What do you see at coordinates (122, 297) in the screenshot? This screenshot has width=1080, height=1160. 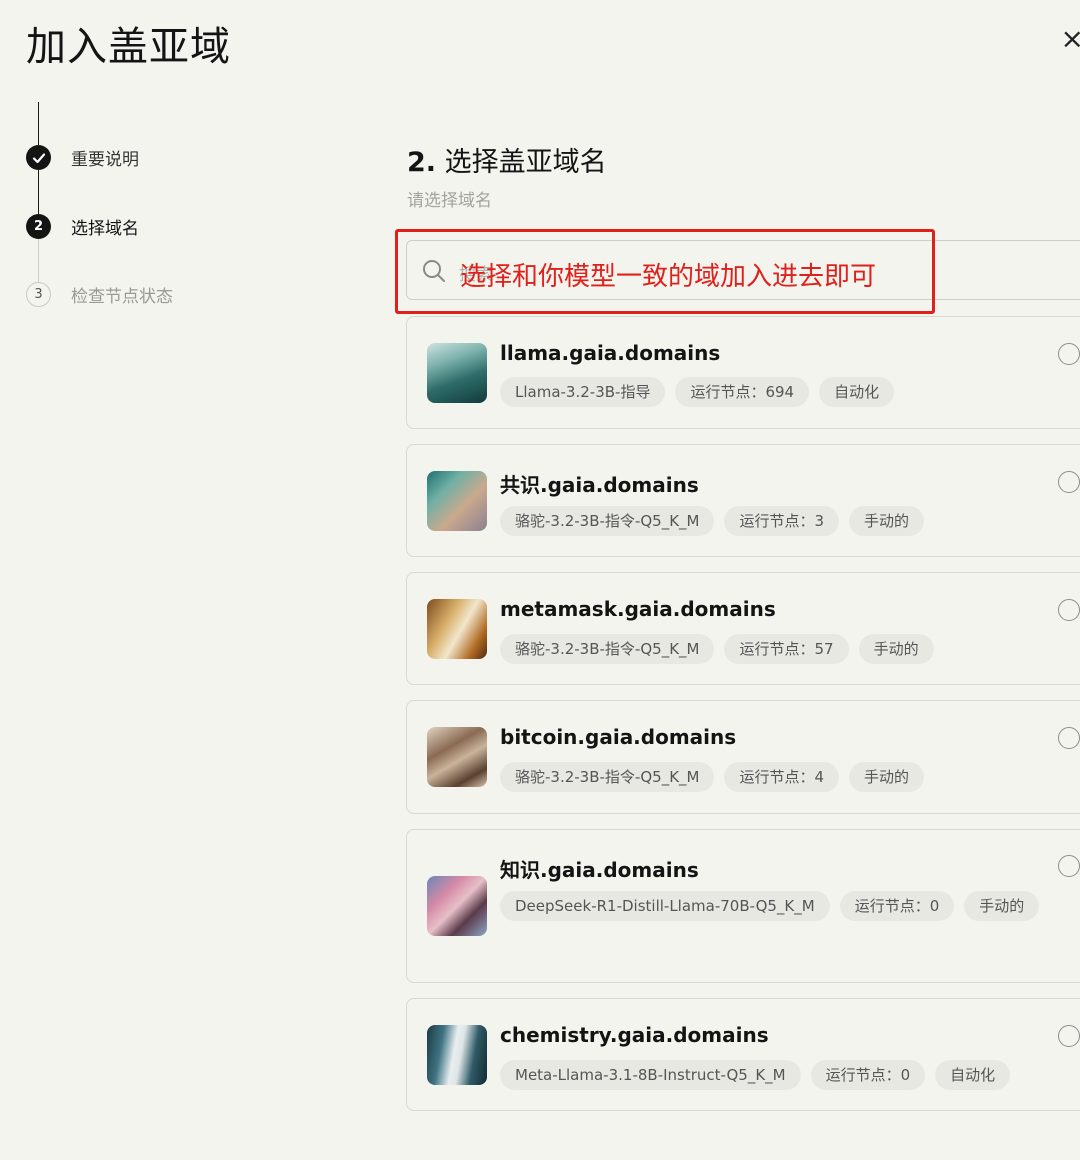 I see `step-label: 检查节点状态` at bounding box center [122, 297].